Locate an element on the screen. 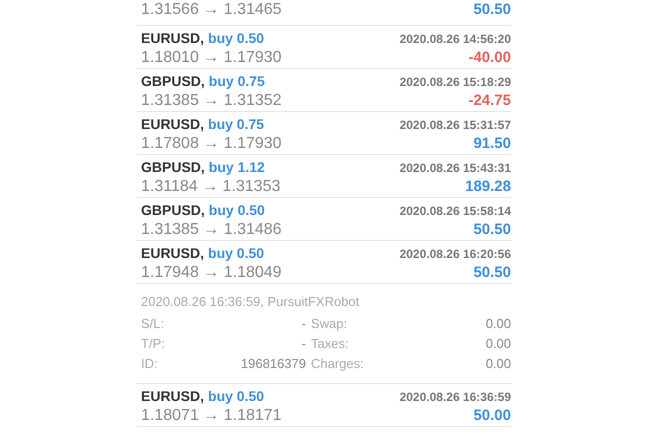 The width and height of the screenshot is (660, 440). profit-value: 91.50 is located at coordinates (492, 144).